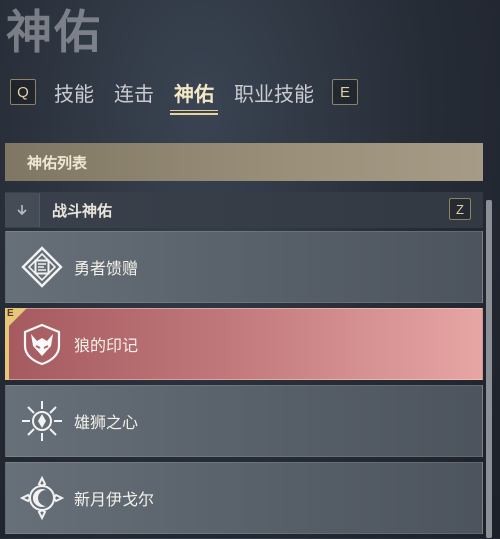  I want to click on scrollbar-thumb, so click(489, 369).